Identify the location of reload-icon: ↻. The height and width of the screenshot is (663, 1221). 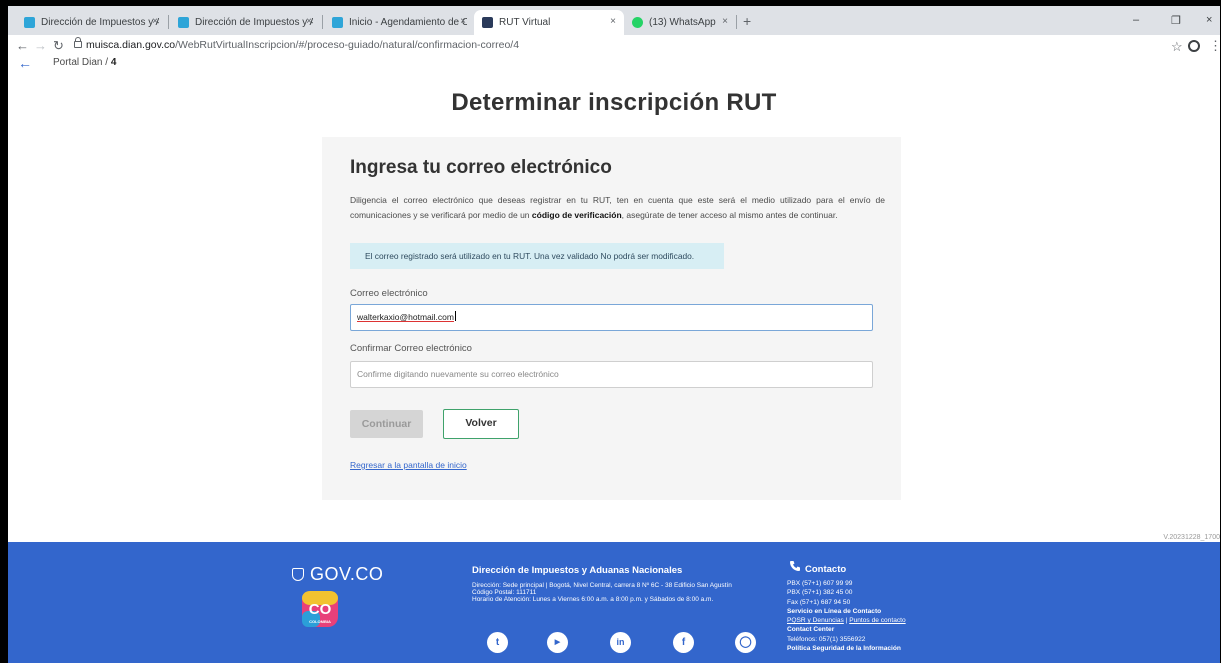
(58, 46).